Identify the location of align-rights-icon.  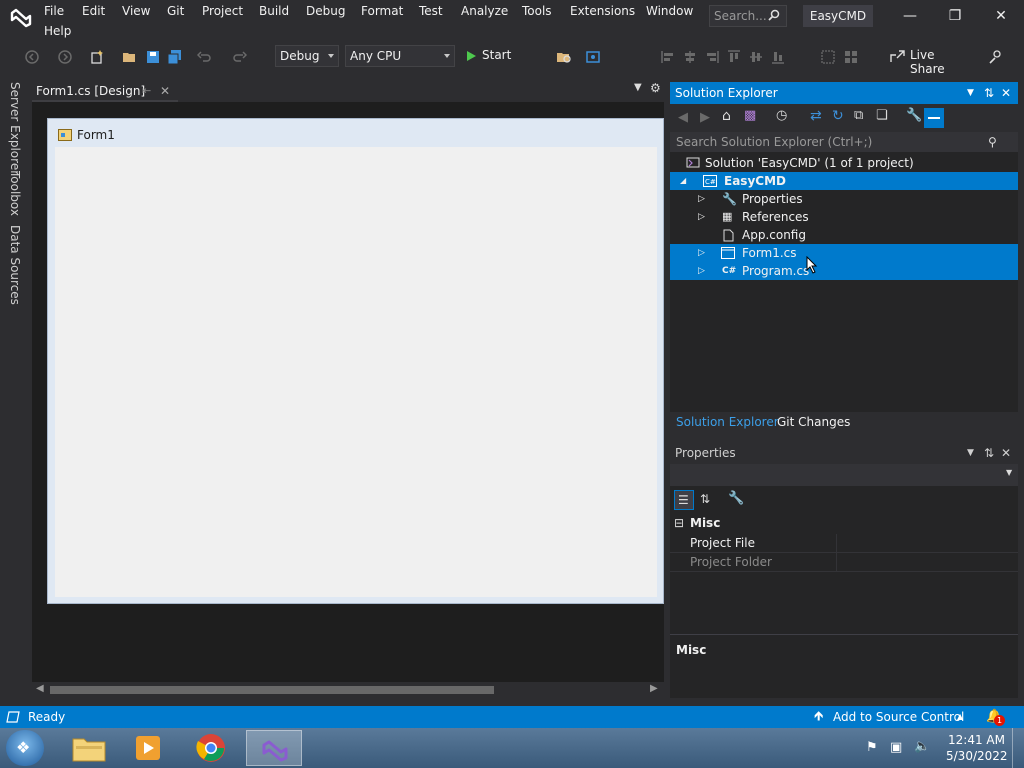
(712, 57).